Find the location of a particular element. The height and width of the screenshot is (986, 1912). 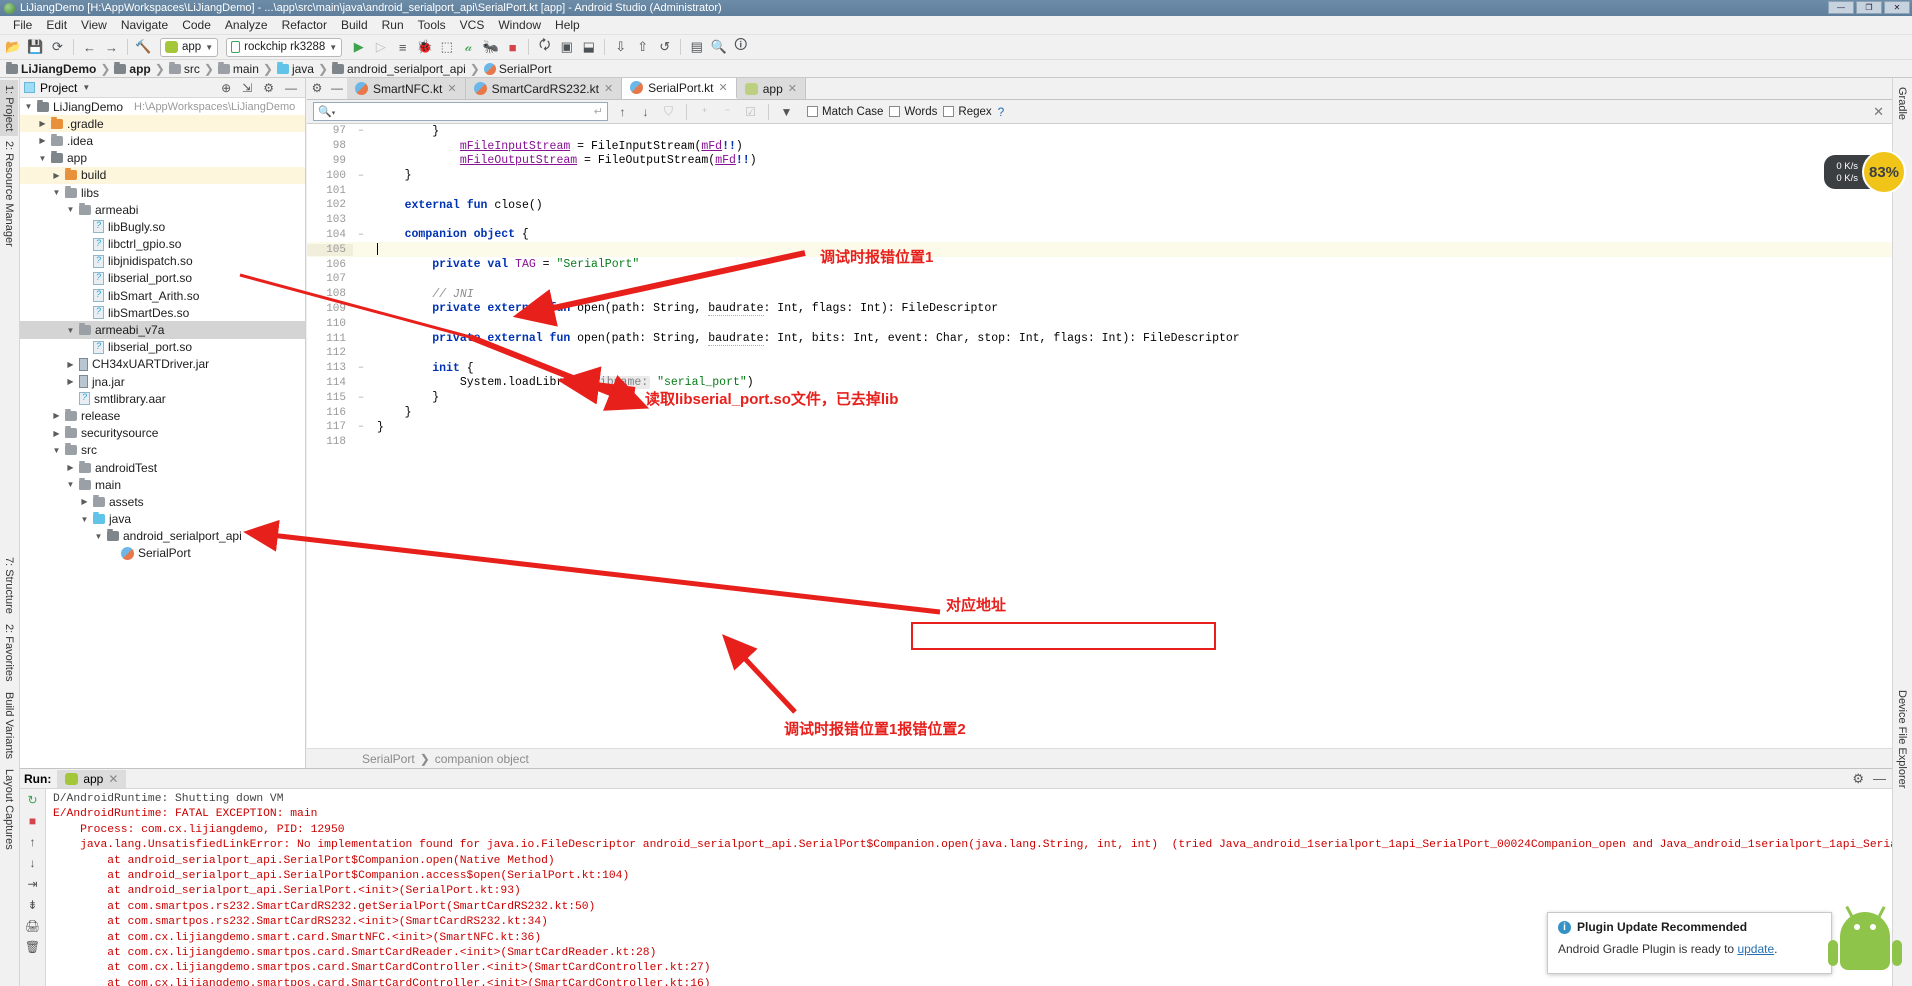

run-button: ▶ is located at coordinates (358, 47).